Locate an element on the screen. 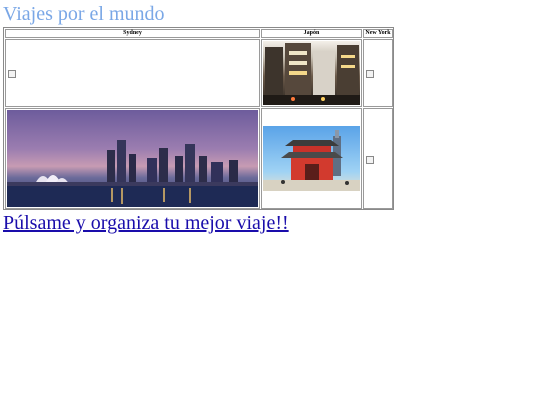 This screenshot has width=540, height=405. header-japan: Japón is located at coordinates (311, 33).